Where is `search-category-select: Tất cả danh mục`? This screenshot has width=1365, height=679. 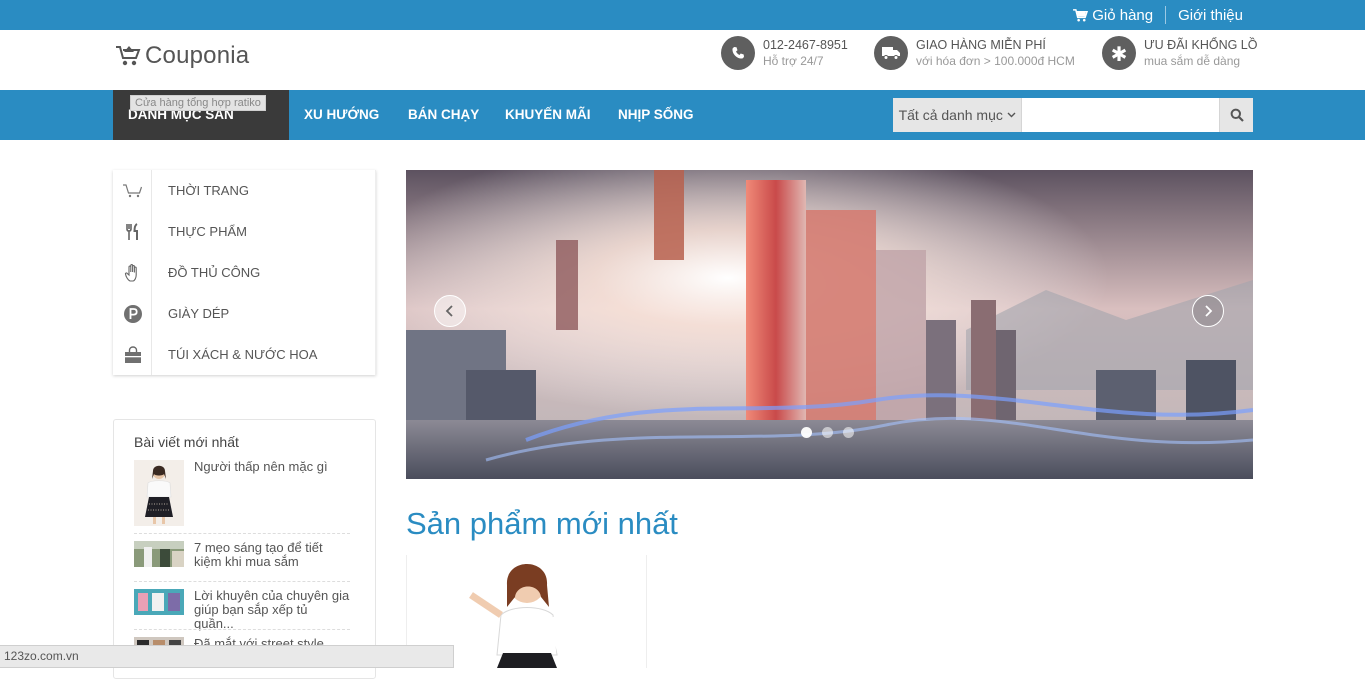
search-category-select: Tất cả danh mục is located at coordinates (958, 115).